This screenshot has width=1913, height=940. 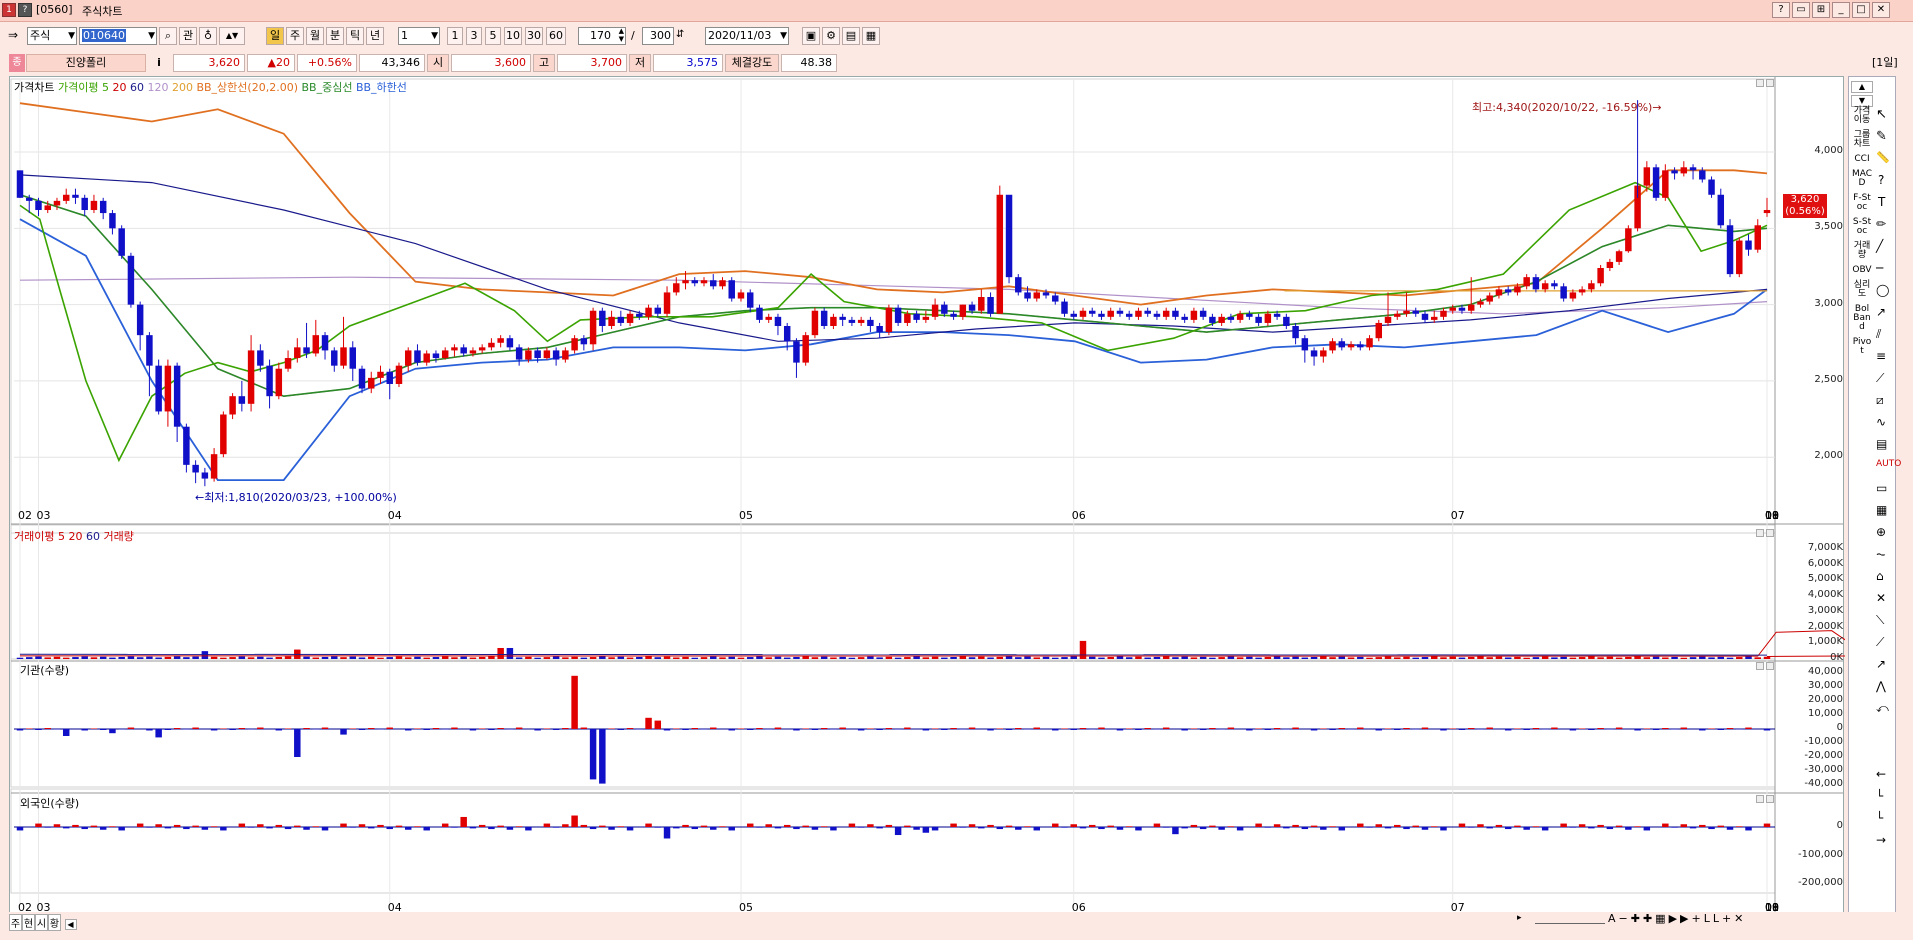 What do you see at coordinates (1862, 347) in the screenshot?
I see `indicator-pivot: Pivot` at bounding box center [1862, 347].